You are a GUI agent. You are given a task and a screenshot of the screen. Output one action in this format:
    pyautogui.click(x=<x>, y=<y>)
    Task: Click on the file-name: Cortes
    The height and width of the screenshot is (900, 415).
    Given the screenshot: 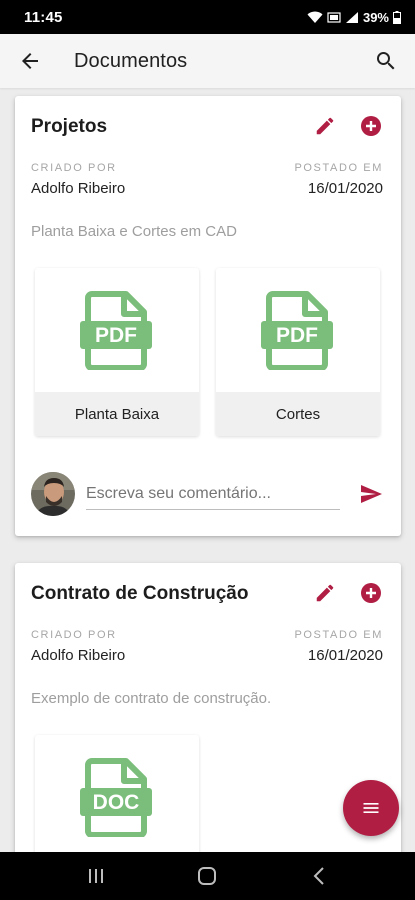 What is the action you would take?
    pyautogui.click(x=298, y=414)
    